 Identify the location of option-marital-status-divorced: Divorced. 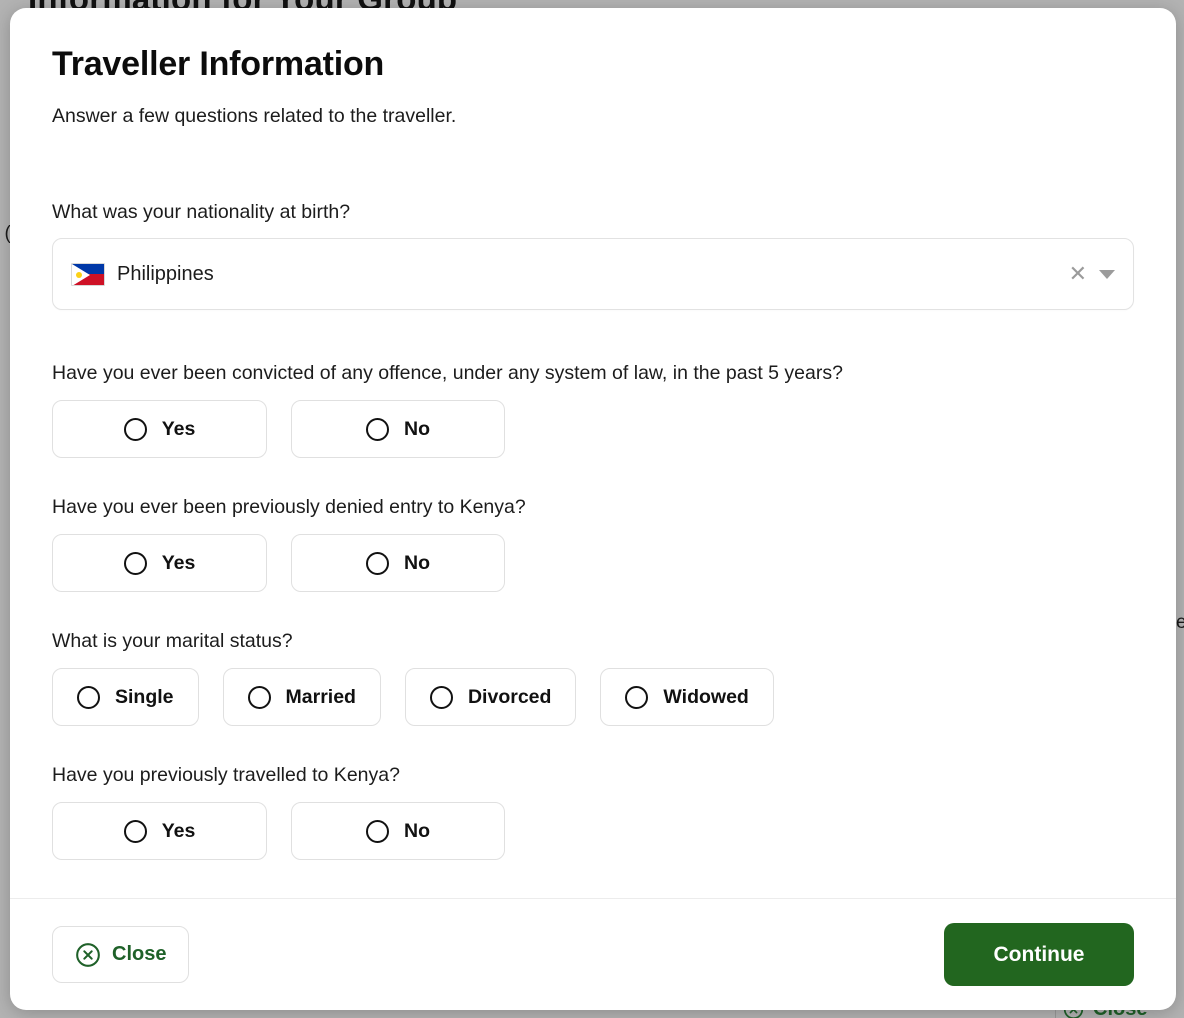
(490, 697).